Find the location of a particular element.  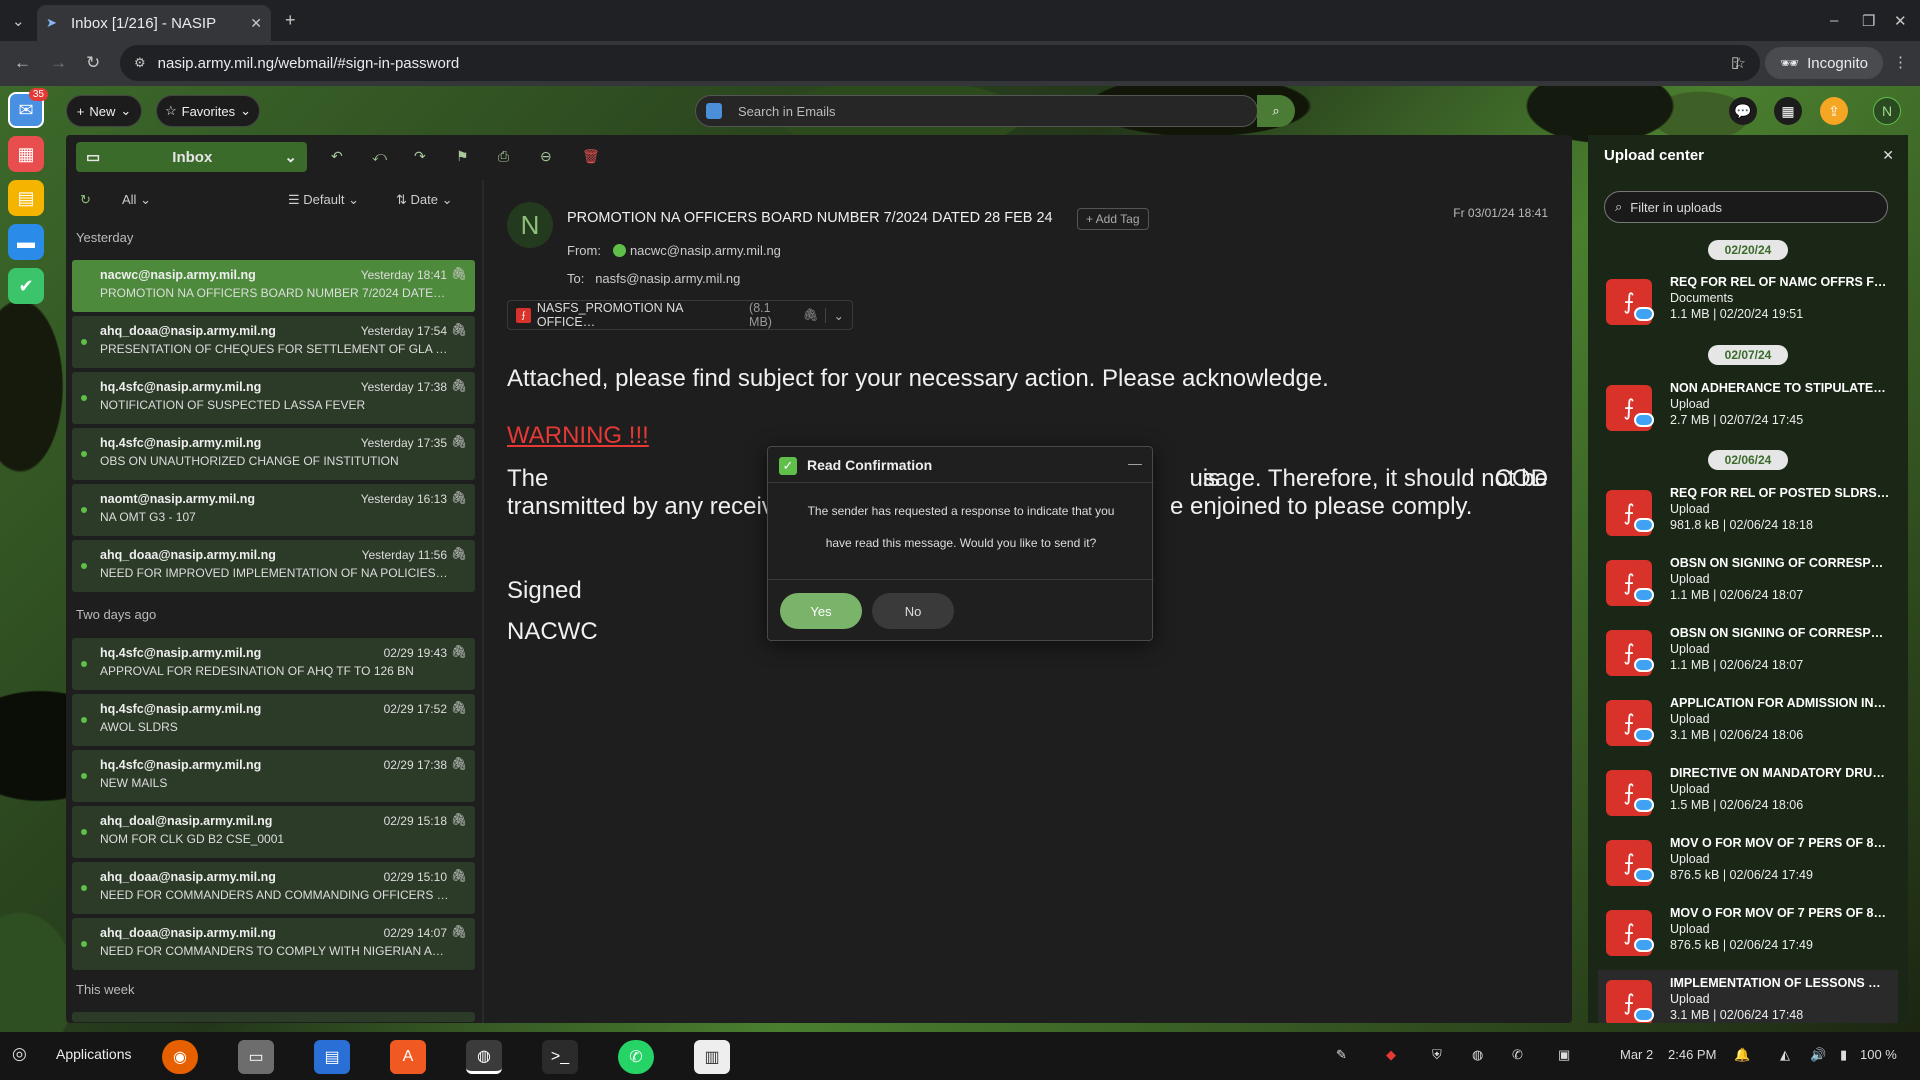

to-address: nasfs@nasip.army.mil.ng is located at coordinates (667, 278).